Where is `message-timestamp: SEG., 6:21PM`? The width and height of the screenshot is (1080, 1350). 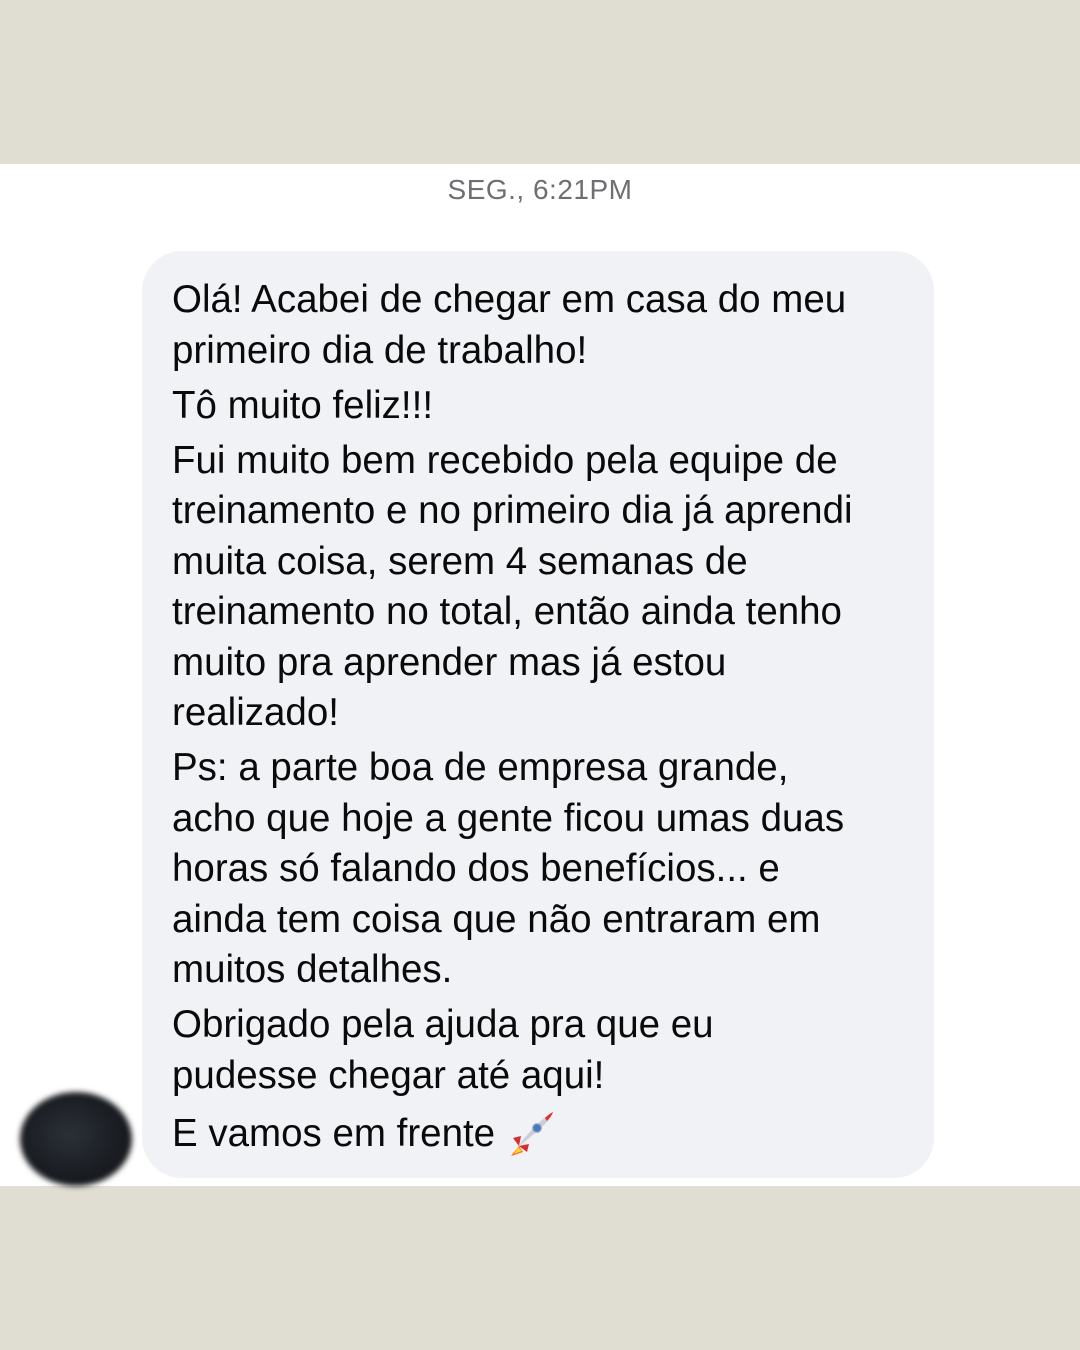 message-timestamp: SEG., 6:21PM is located at coordinates (540, 189).